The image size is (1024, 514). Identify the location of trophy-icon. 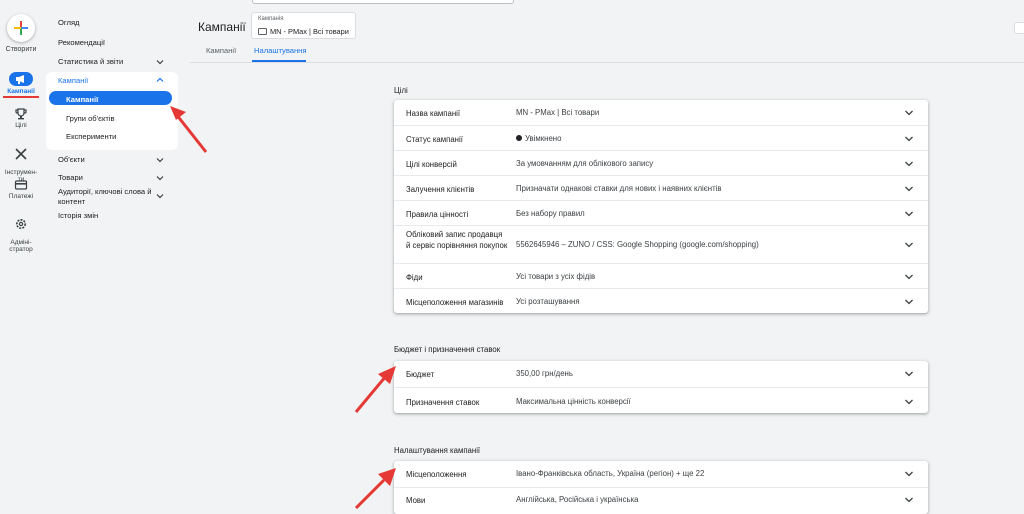
(21, 114).